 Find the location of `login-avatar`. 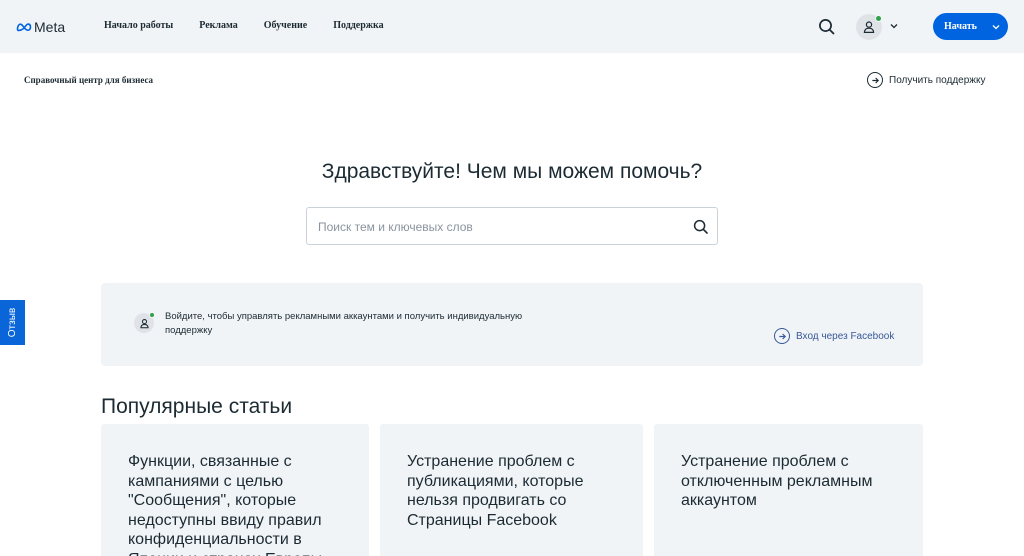

login-avatar is located at coordinates (144, 322).